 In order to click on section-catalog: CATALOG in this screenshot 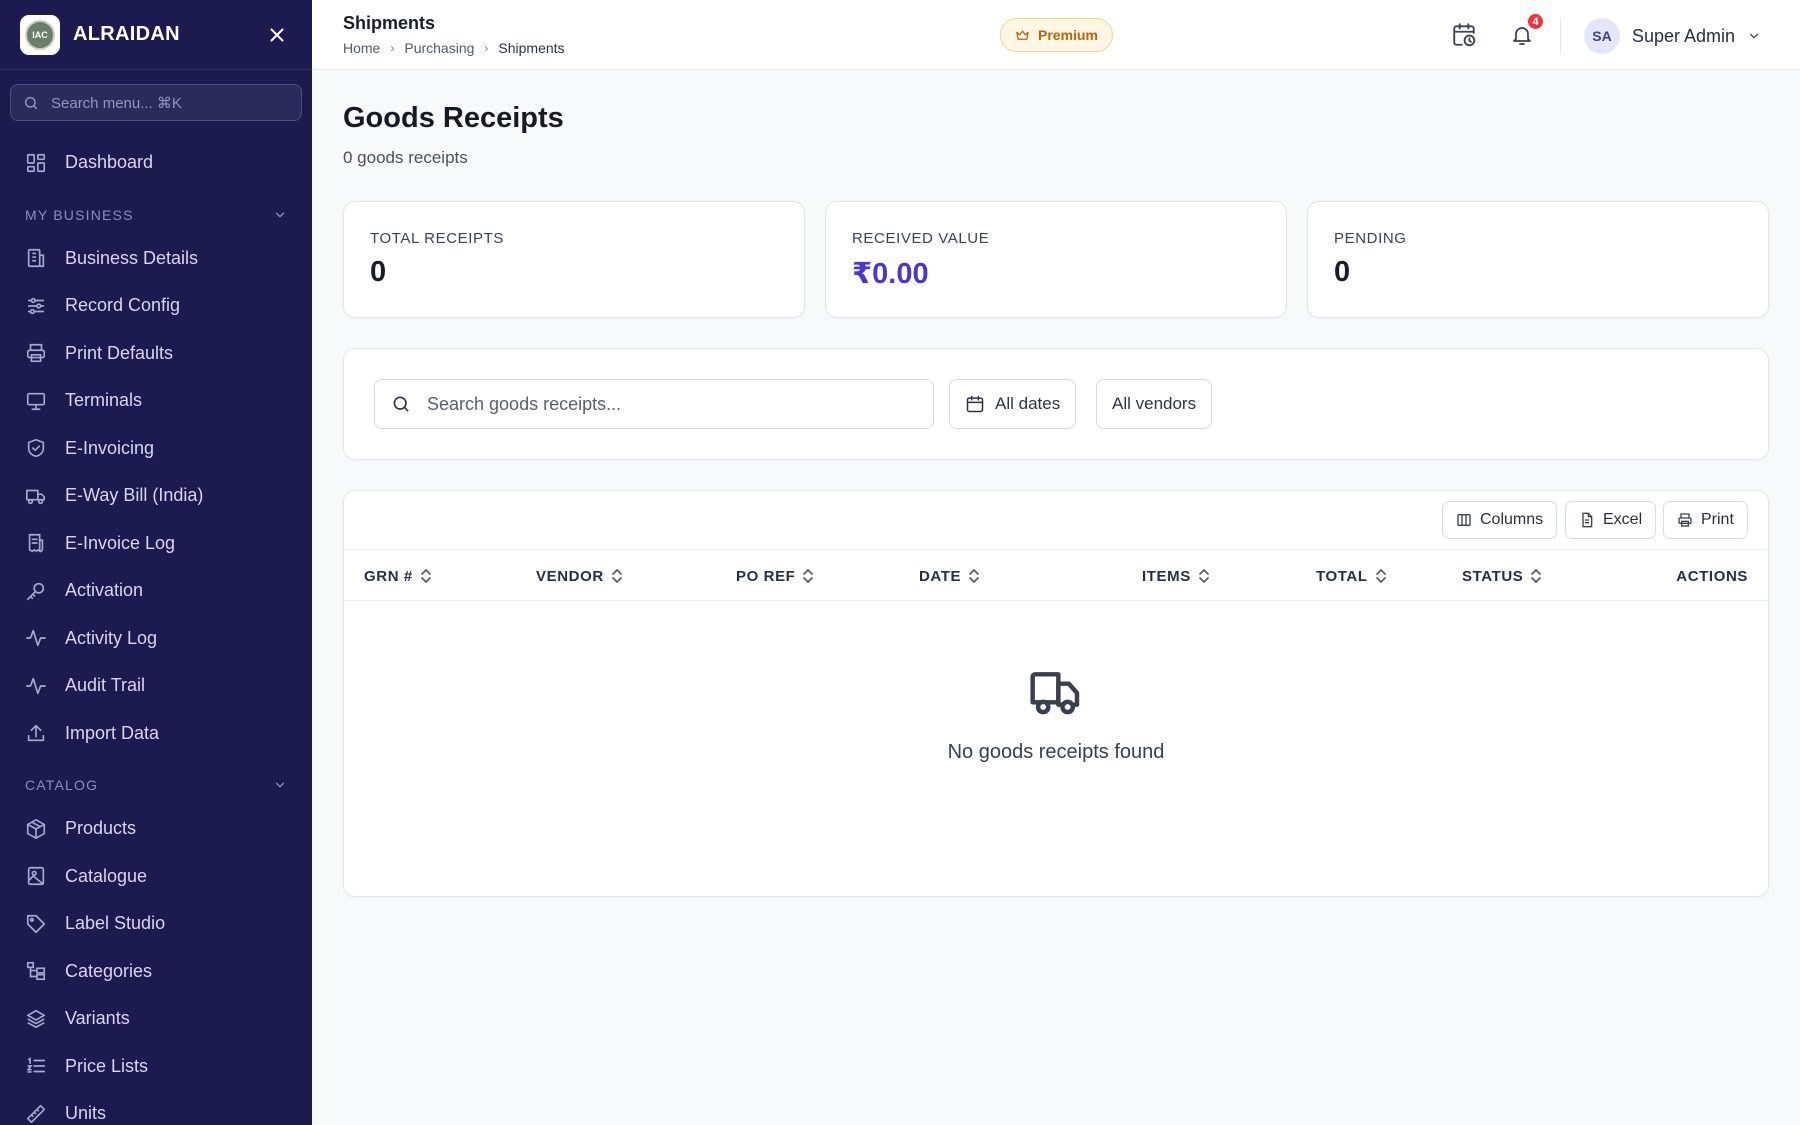, I will do `click(156, 781)`.